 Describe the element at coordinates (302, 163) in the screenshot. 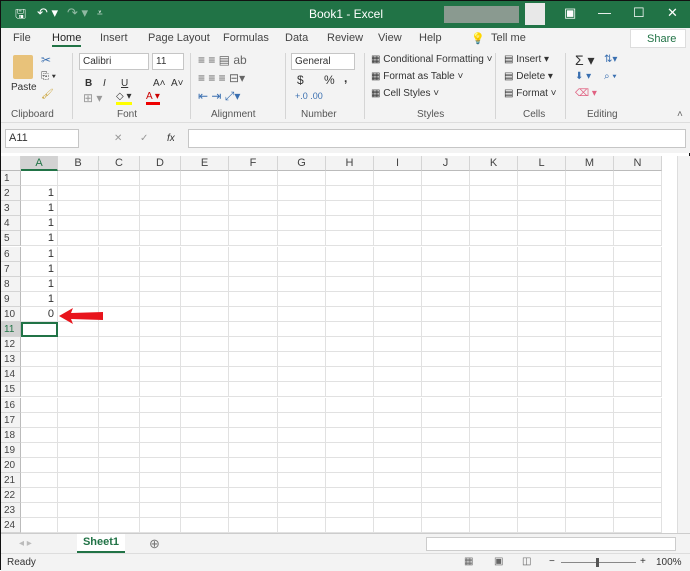

I see `column-header-G: G` at that location.